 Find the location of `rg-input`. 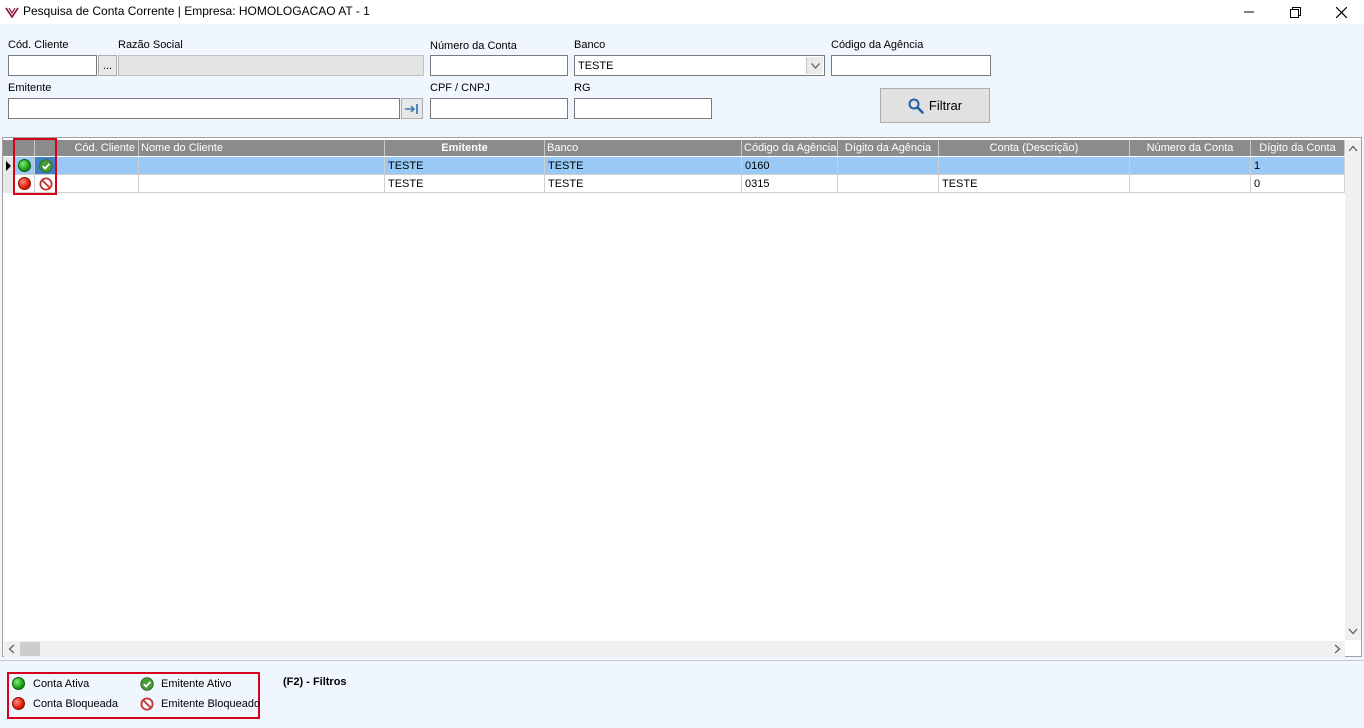

rg-input is located at coordinates (643, 108).